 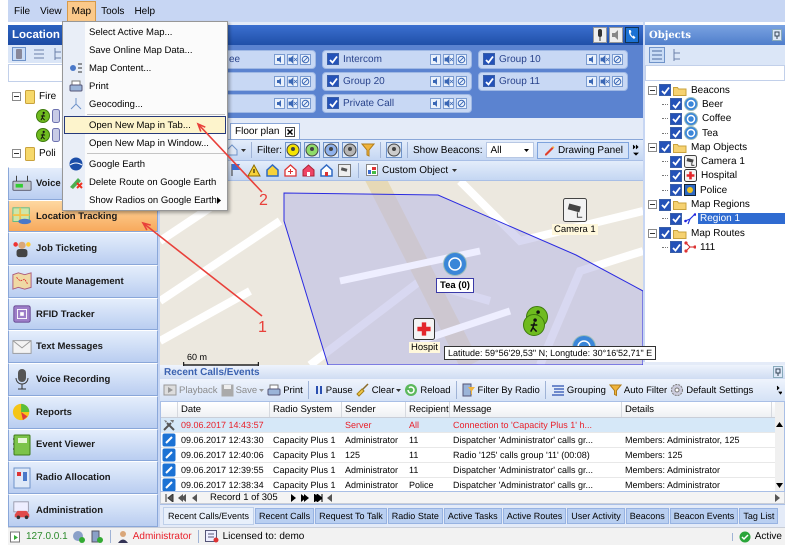 What do you see at coordinates (47, 153) in the screenshot?
I see `tree-item: Poli` at bounding box center [47, 153].